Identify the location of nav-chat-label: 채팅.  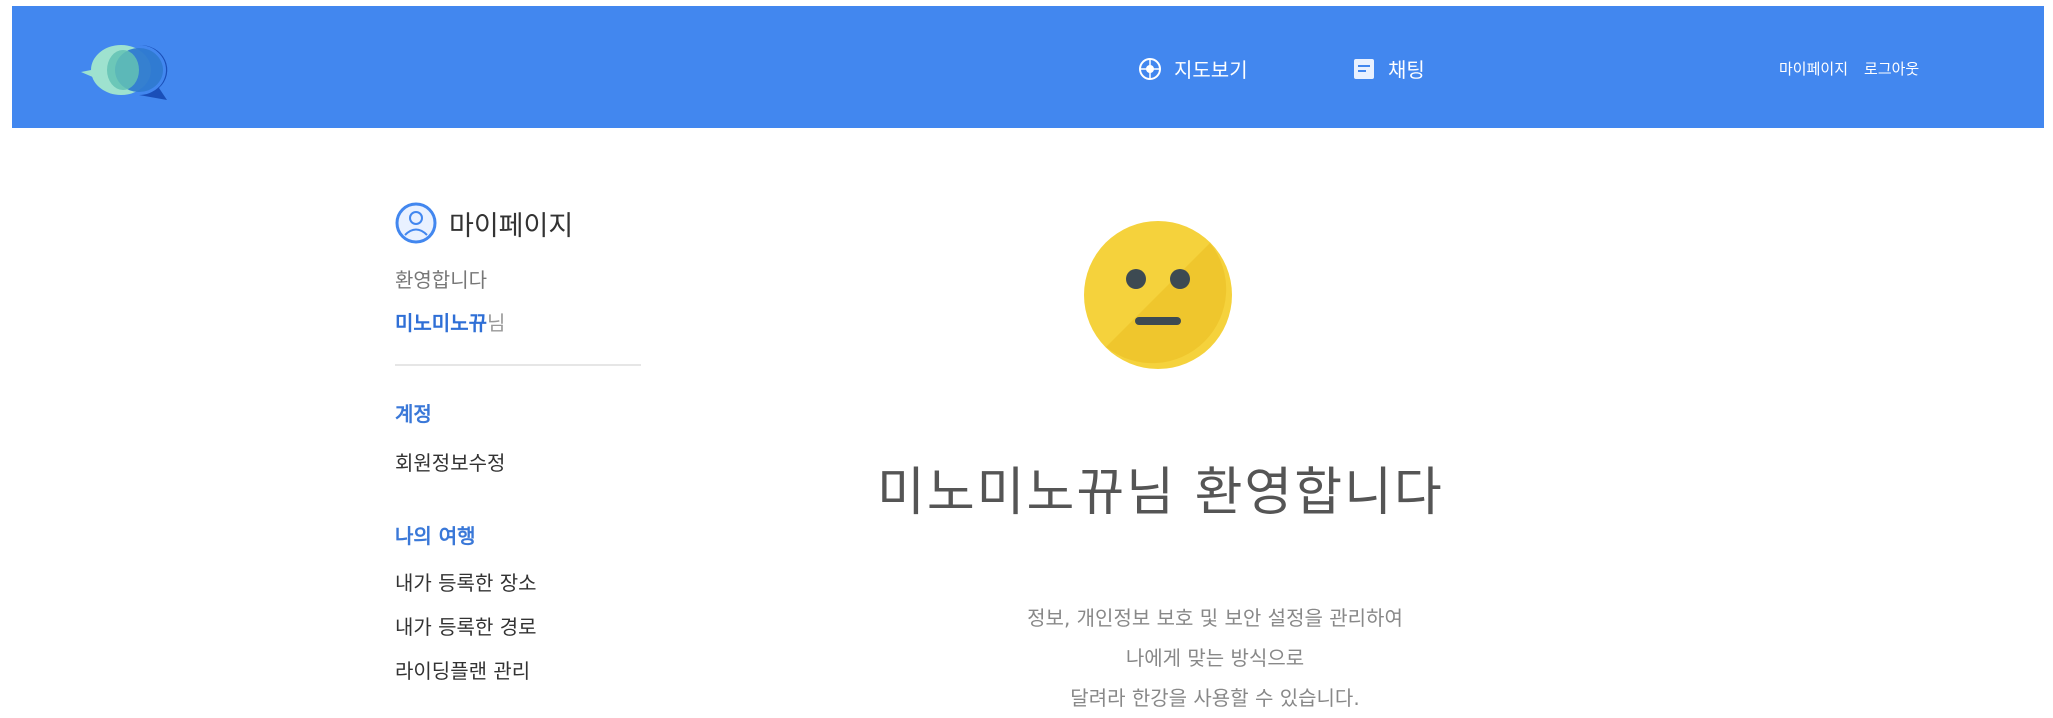
(1406, 70).